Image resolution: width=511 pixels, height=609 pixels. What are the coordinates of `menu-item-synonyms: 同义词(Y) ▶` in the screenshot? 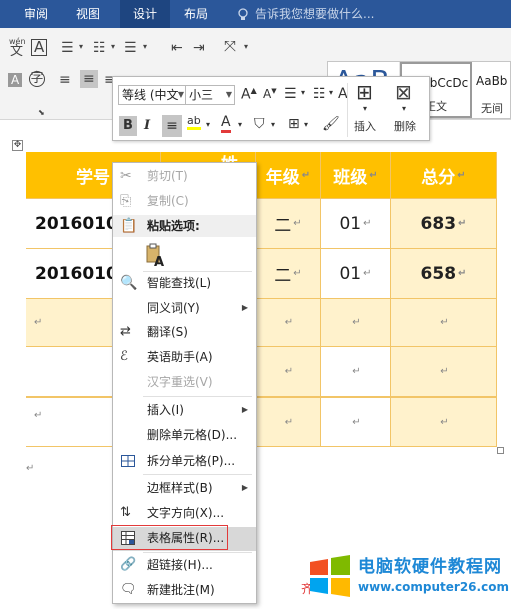 It's located at (184, 308).